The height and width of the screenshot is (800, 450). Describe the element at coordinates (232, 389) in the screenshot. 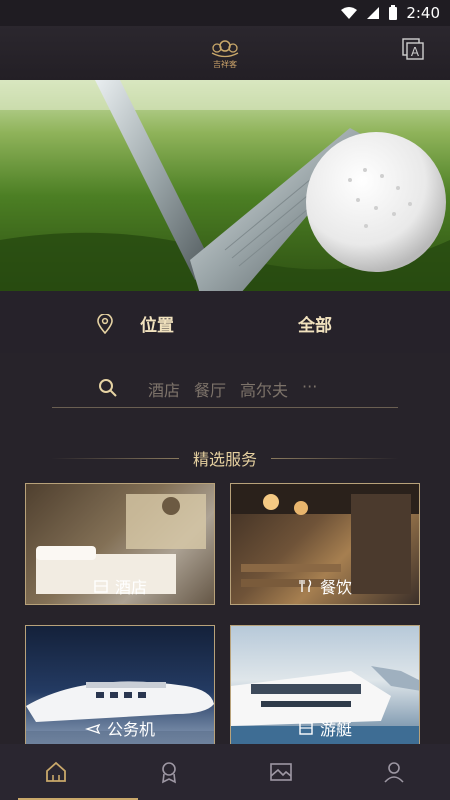

I see `search-chips: 酒店 餐厅 高尔夫 ···` at that location.